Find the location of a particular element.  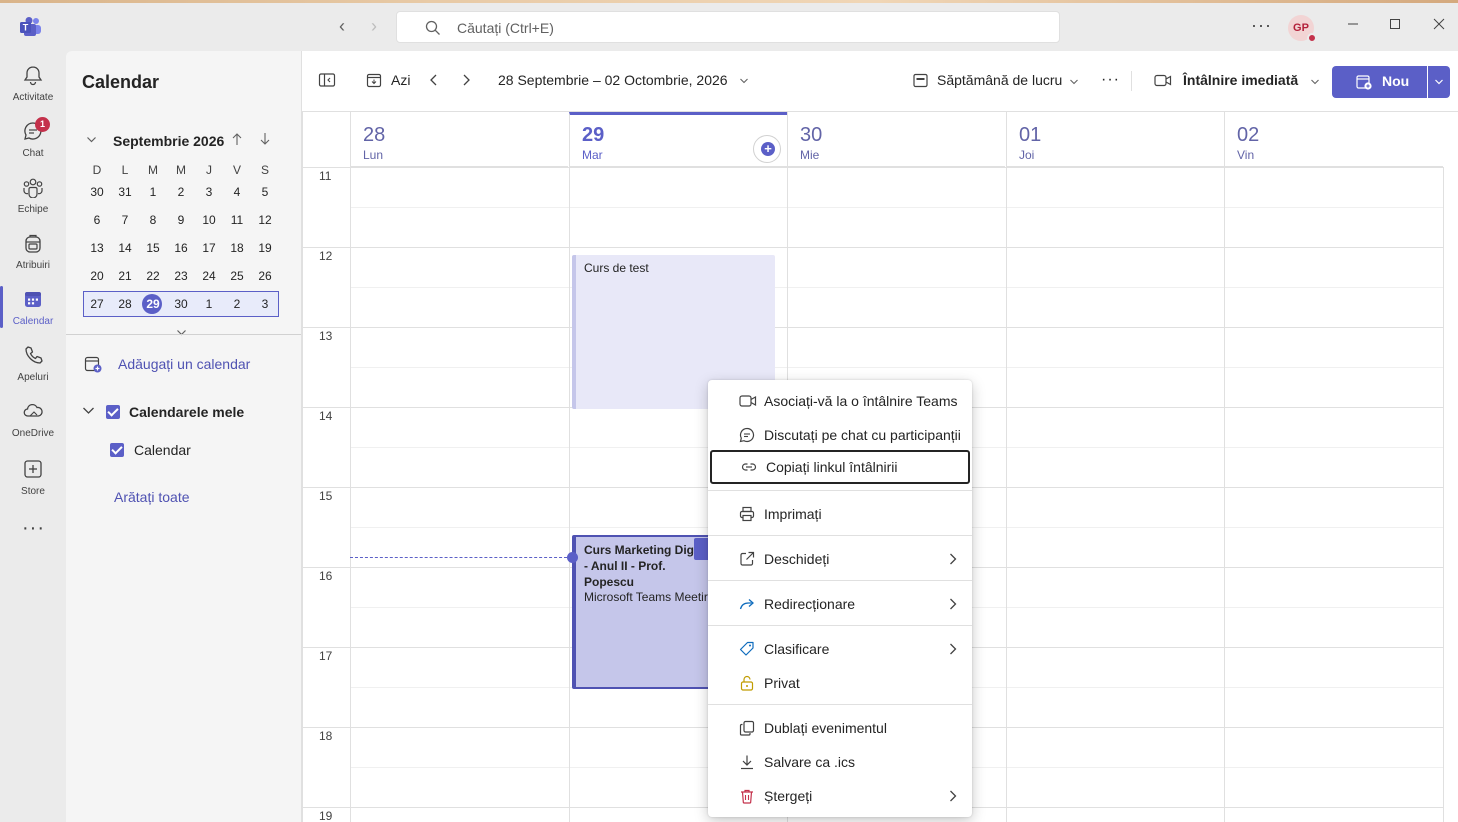

mini-calendar-day: 20 is located at coordinates (97, 276).